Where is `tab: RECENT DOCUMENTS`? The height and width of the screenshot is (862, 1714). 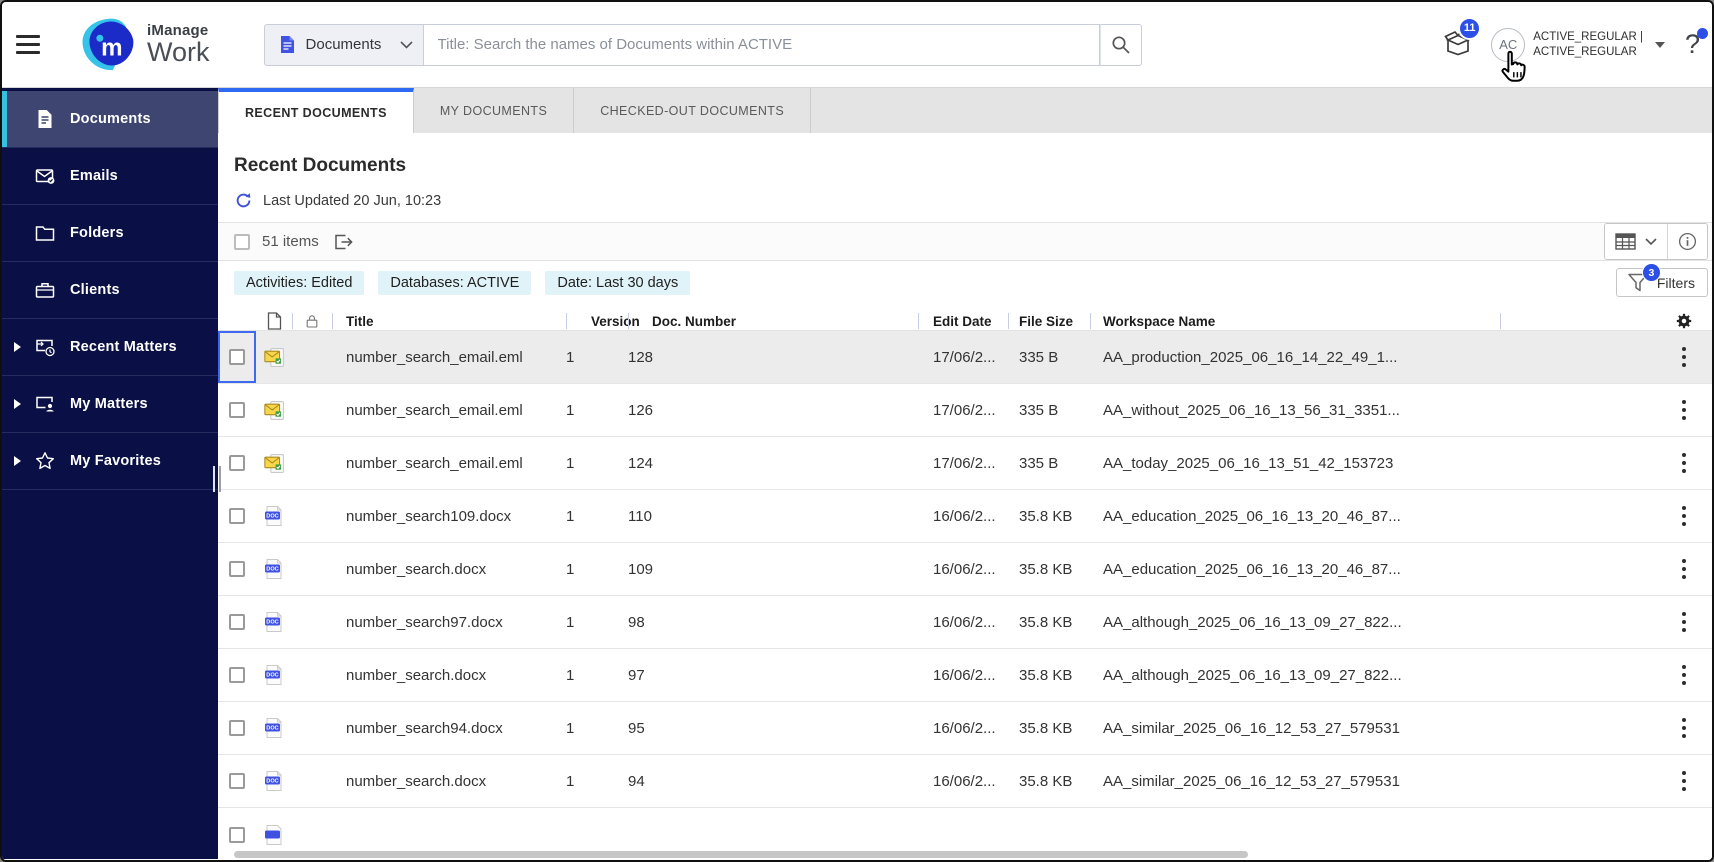
tab: RECENT DOCUMENTS is located at coordinates (316, 110).